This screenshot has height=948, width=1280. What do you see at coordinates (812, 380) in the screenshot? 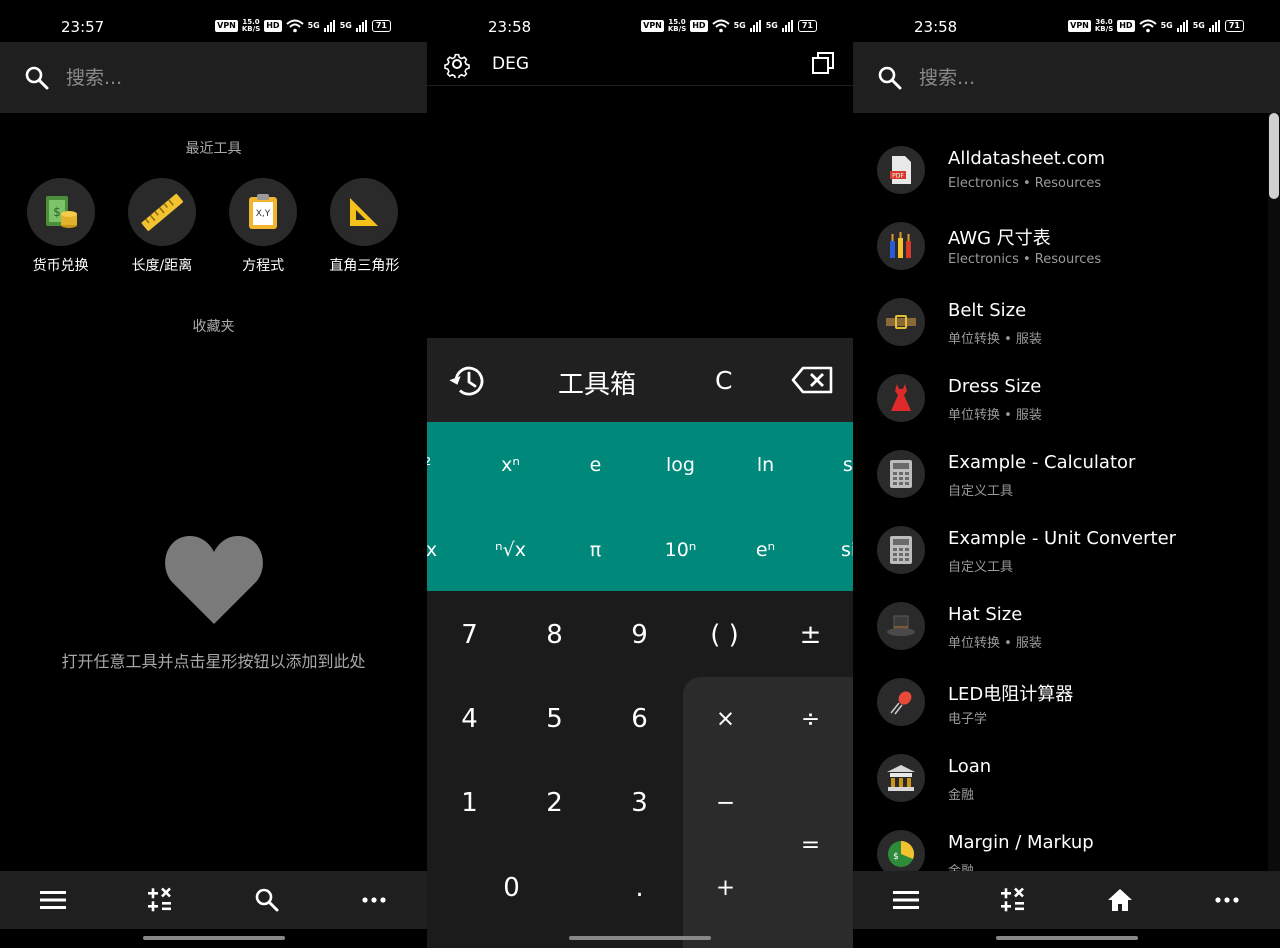
I see `backspace-icon` at bounding box center [812, 380].